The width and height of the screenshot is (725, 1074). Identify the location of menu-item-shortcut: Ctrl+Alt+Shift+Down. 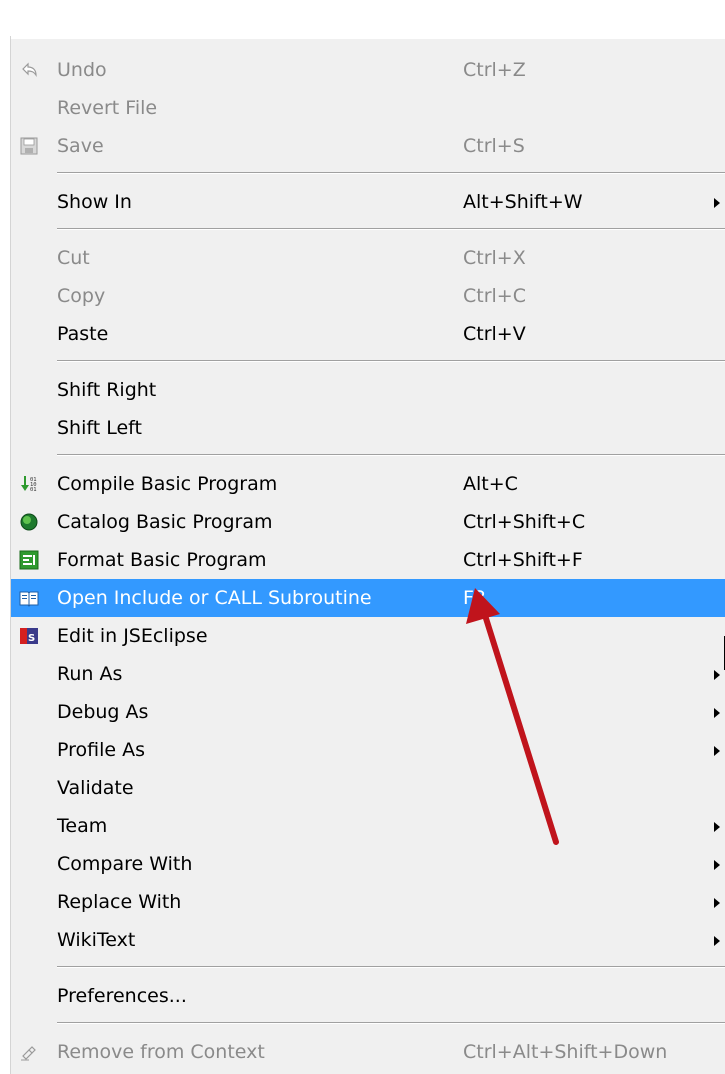
(565, 1052).